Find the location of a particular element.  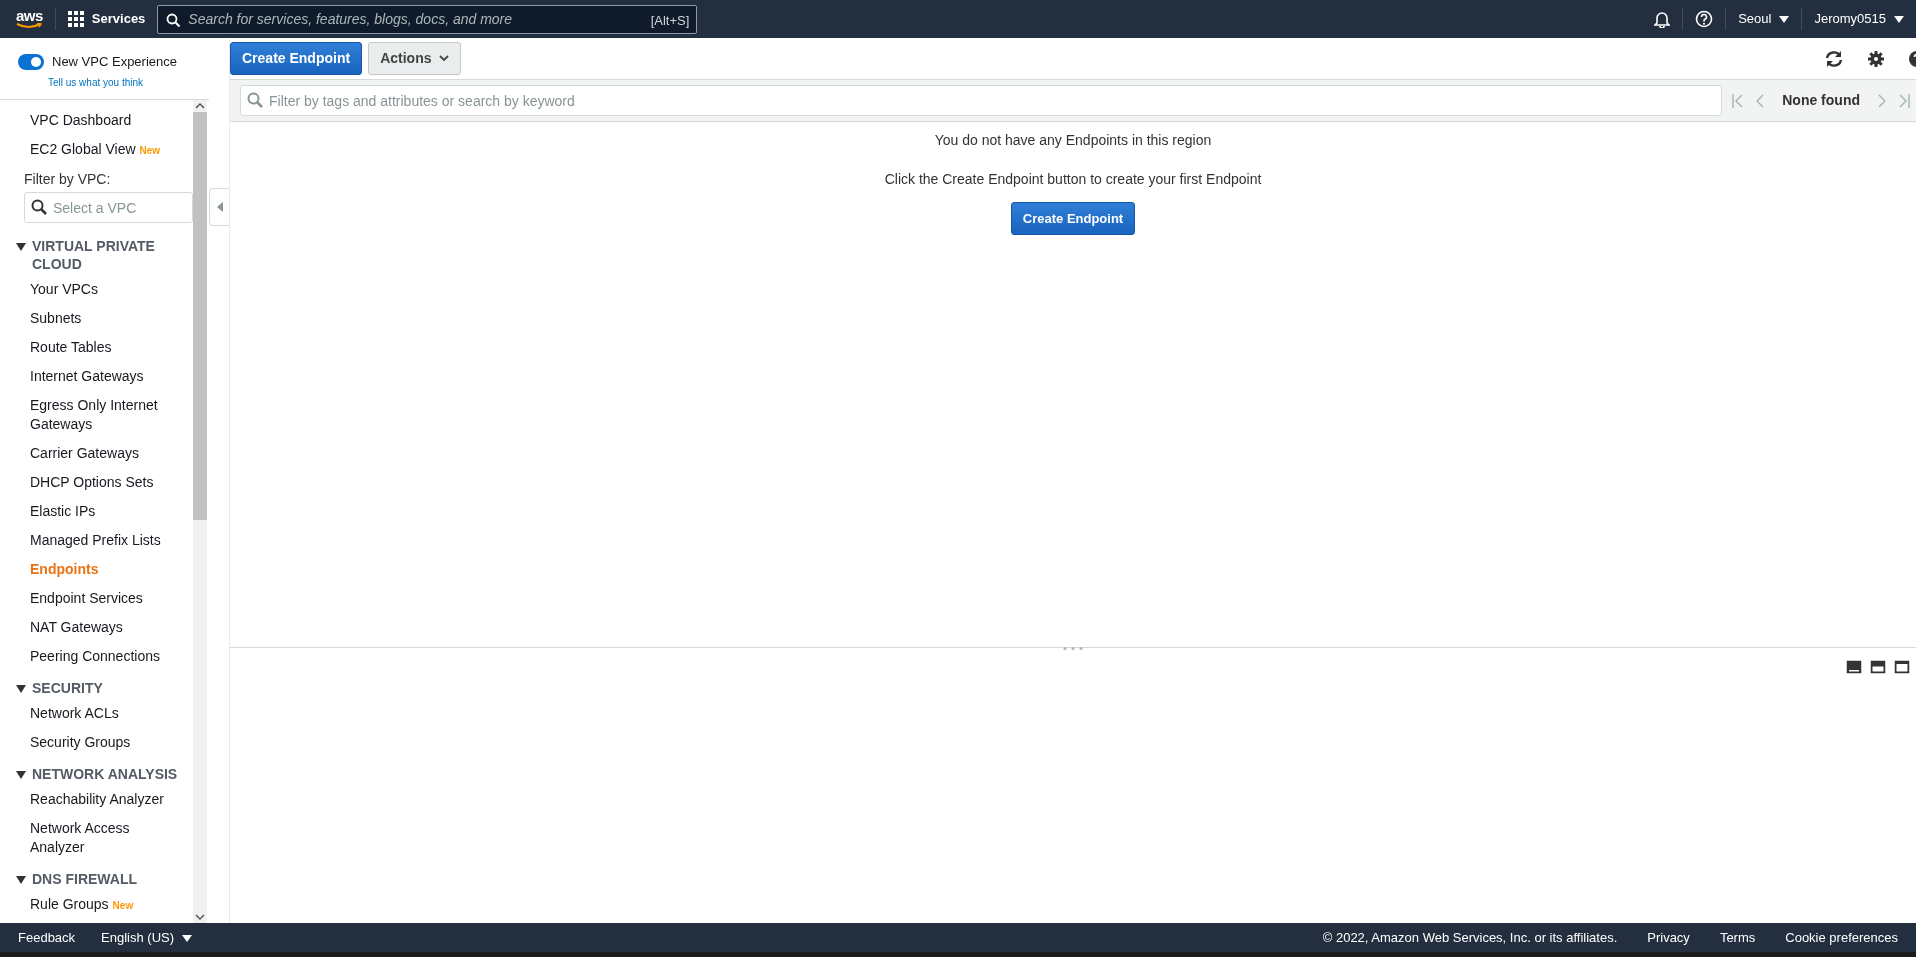

resize-handle-icon is located at coordinates (1073, 648).